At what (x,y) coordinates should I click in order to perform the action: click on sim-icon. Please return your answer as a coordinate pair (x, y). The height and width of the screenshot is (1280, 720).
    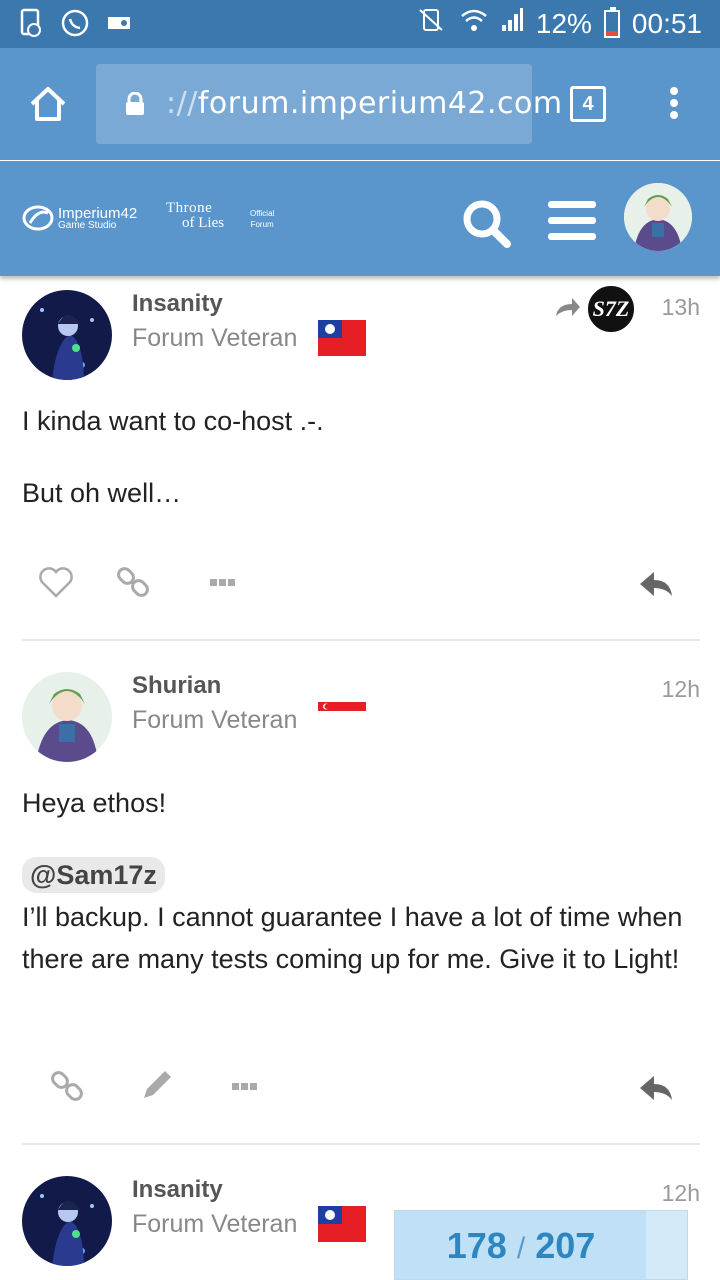
    Looking at the image, I should click on (31, 23).